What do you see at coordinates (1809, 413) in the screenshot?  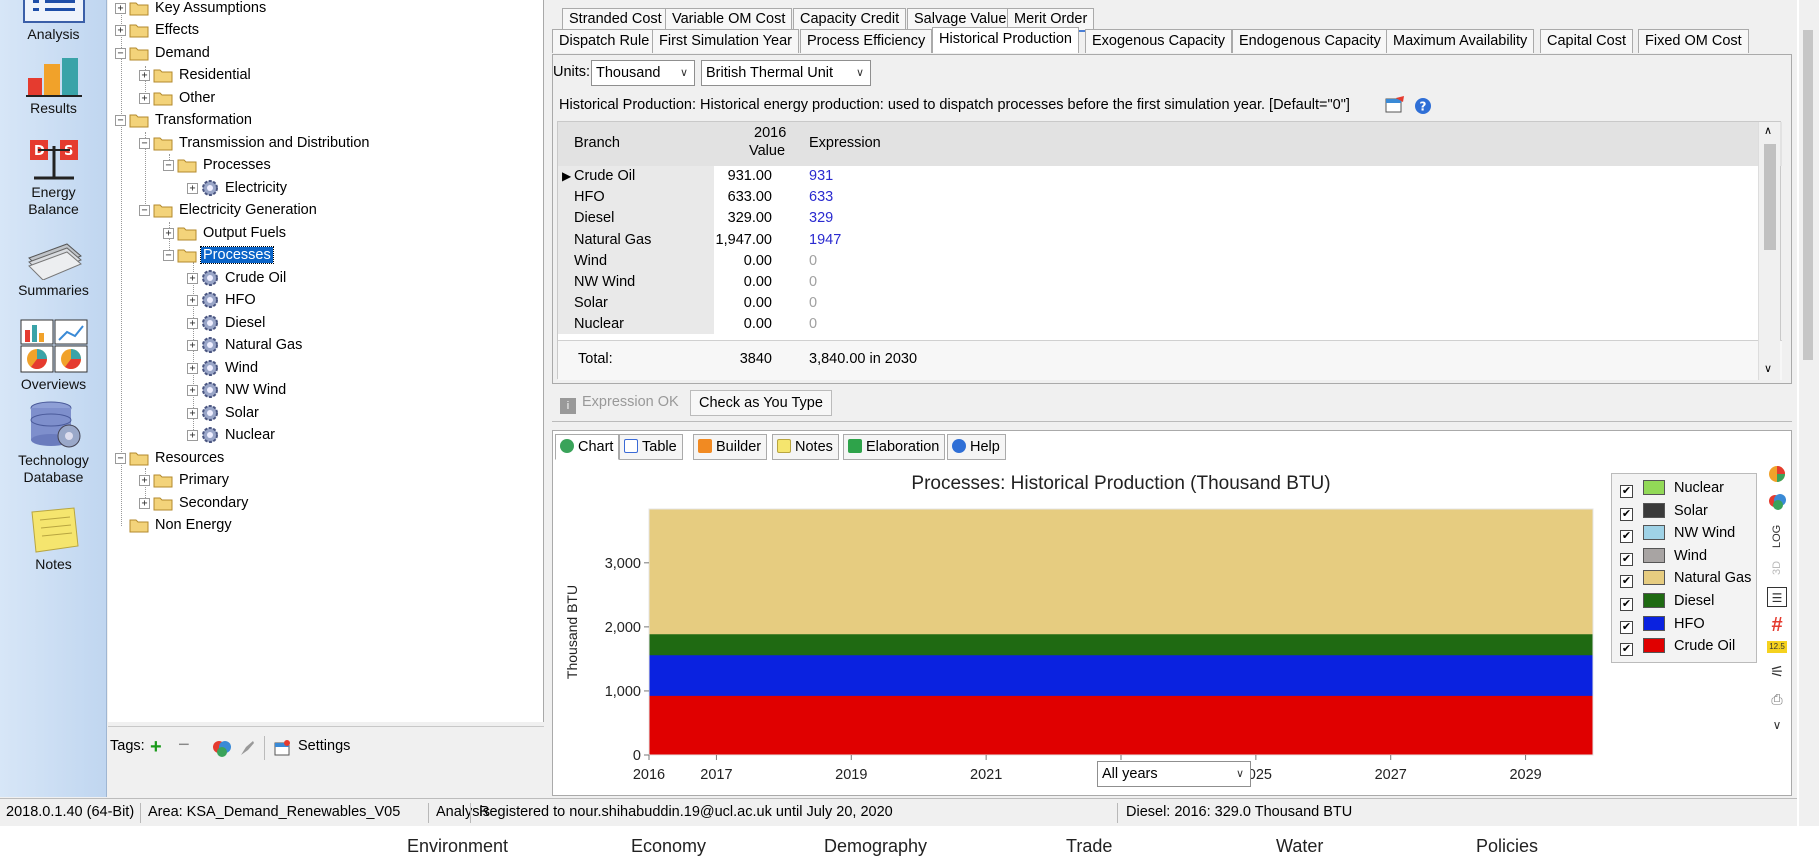 I see `window-scrollbar` at bounding box center [1809, 413].